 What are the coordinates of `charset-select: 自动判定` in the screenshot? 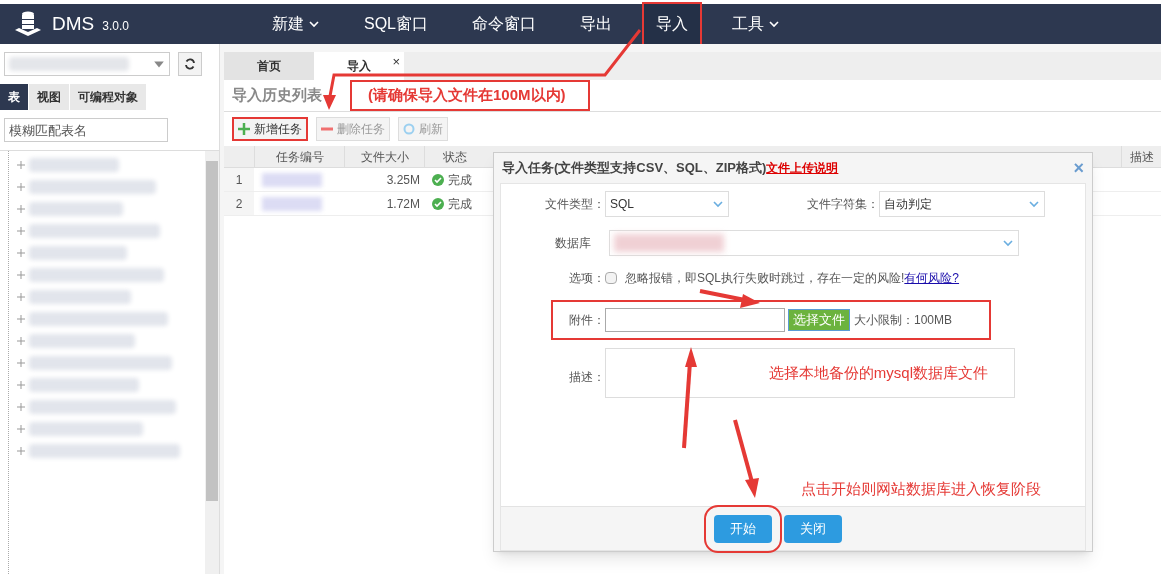 It's located at (962, 204).